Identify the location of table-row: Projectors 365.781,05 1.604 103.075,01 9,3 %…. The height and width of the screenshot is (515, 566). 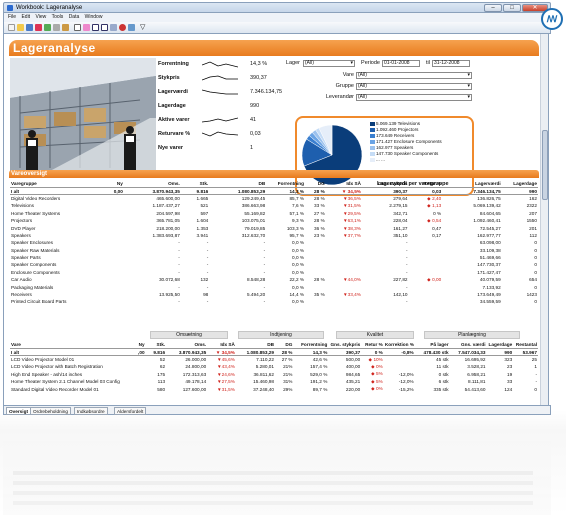
(274, 220).